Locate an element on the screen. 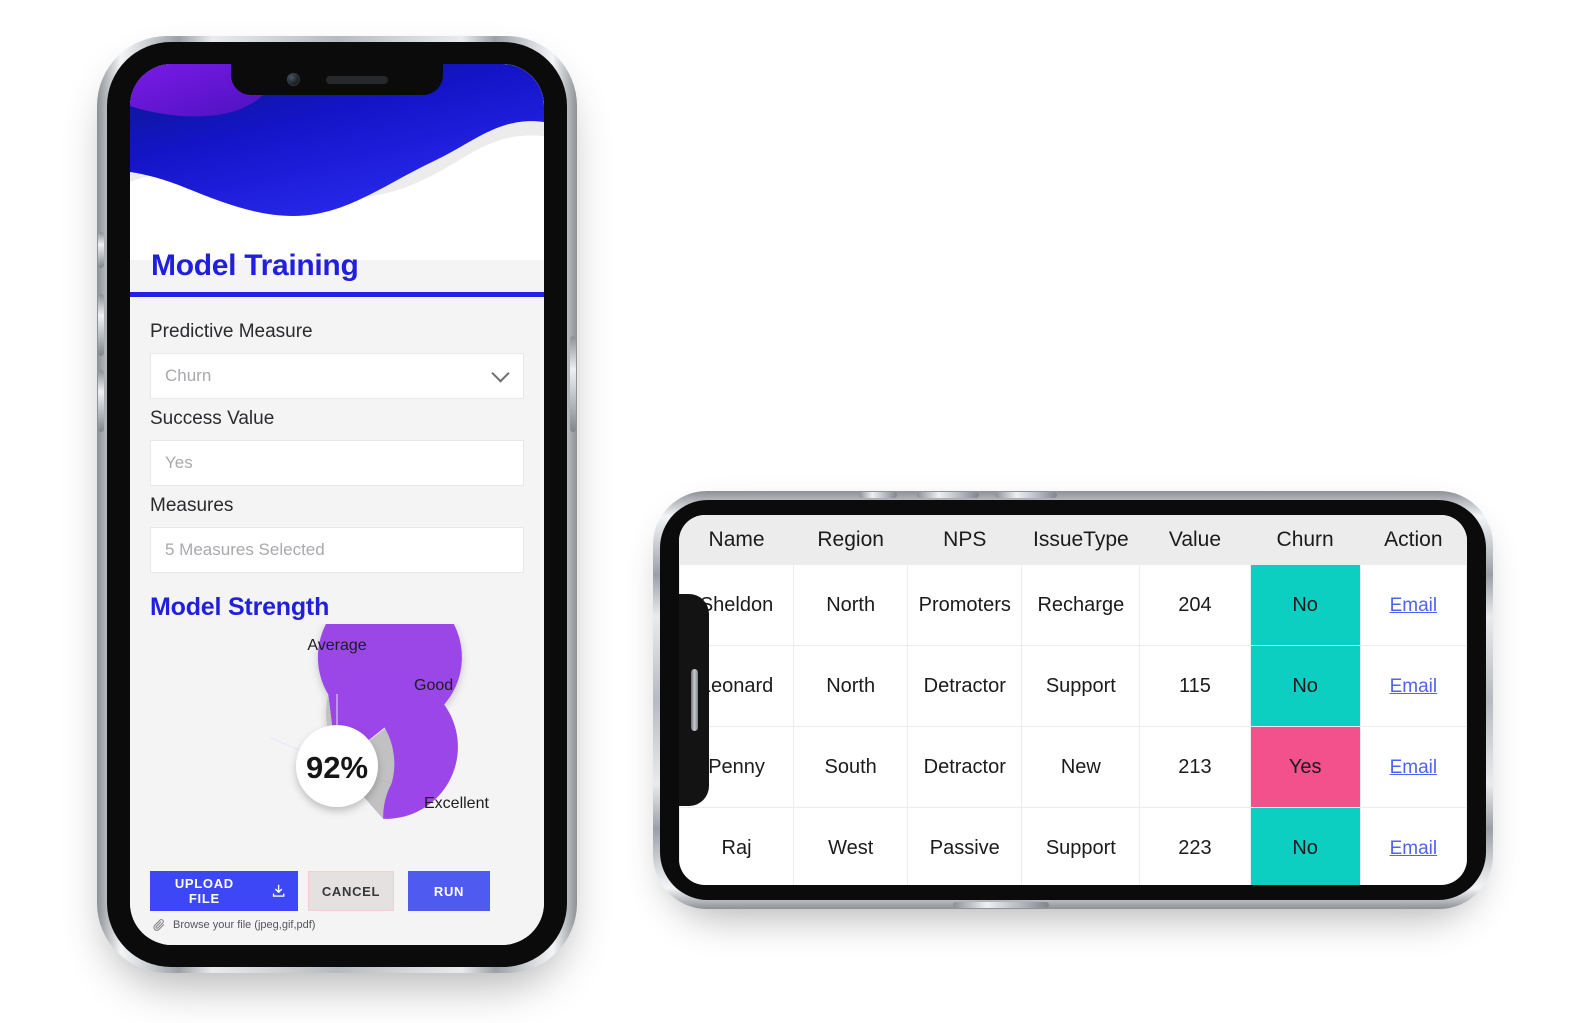 Image resolution: width=1587 pixels, height=1023 pixels. donut-label-excellent: Excellent is located at coordinates (456, 803).